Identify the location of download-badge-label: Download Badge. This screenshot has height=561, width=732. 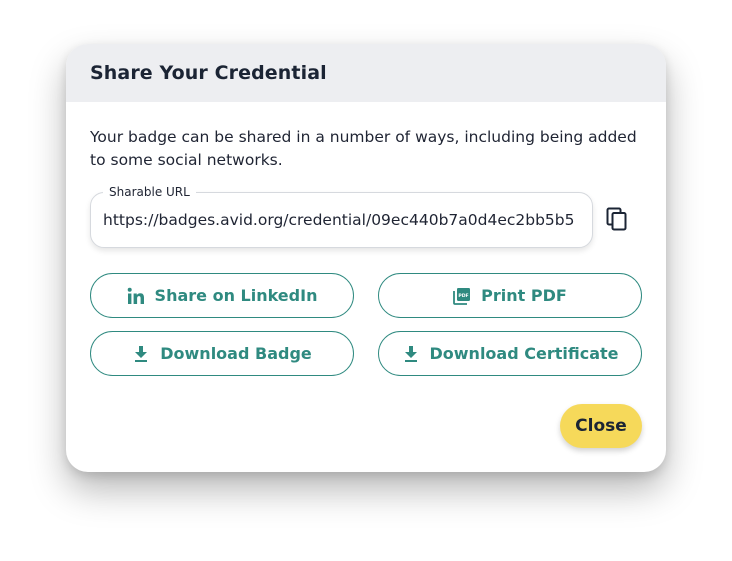
(236, 353).